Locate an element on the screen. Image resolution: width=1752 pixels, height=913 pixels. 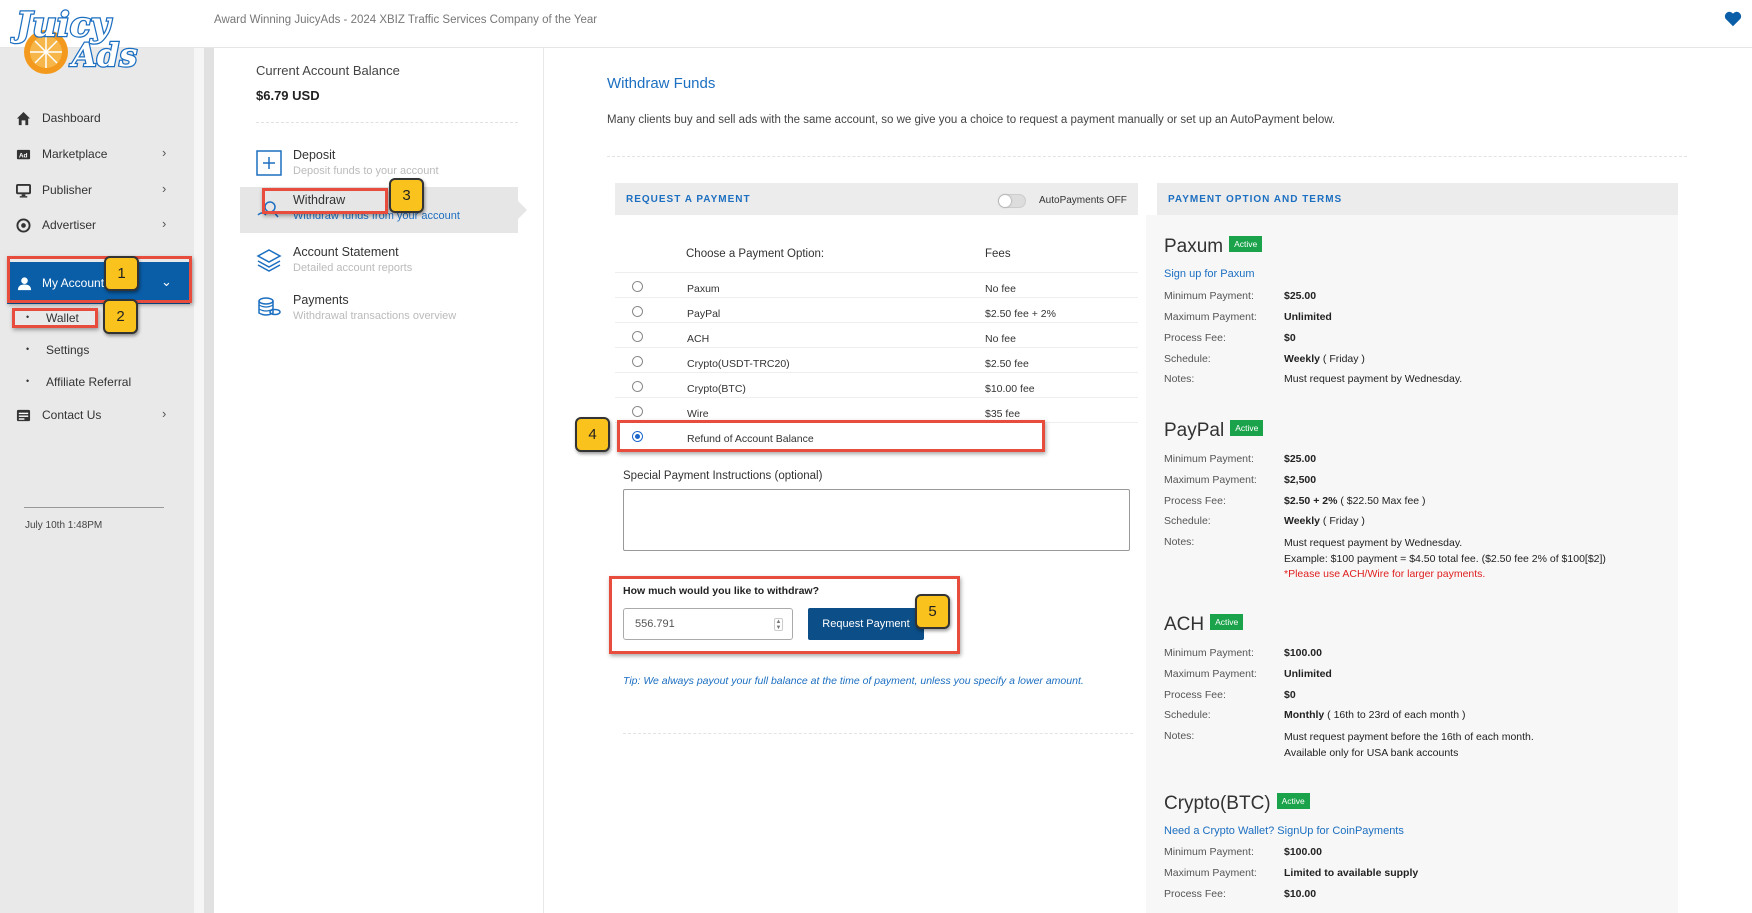
payment-option-fee: $2.50 fee + 2% is located at coordinates (1020, 314).